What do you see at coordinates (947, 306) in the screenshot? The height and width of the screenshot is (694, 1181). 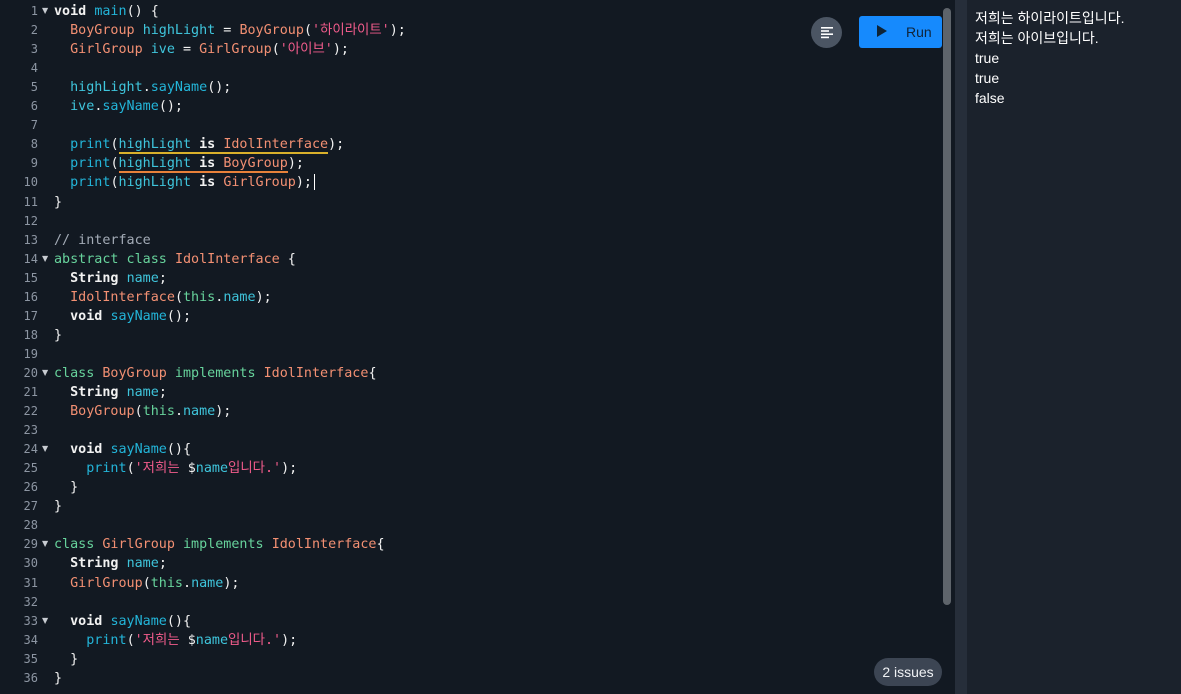 I see `editor-scrollbar` at bounding box center [947, 306].